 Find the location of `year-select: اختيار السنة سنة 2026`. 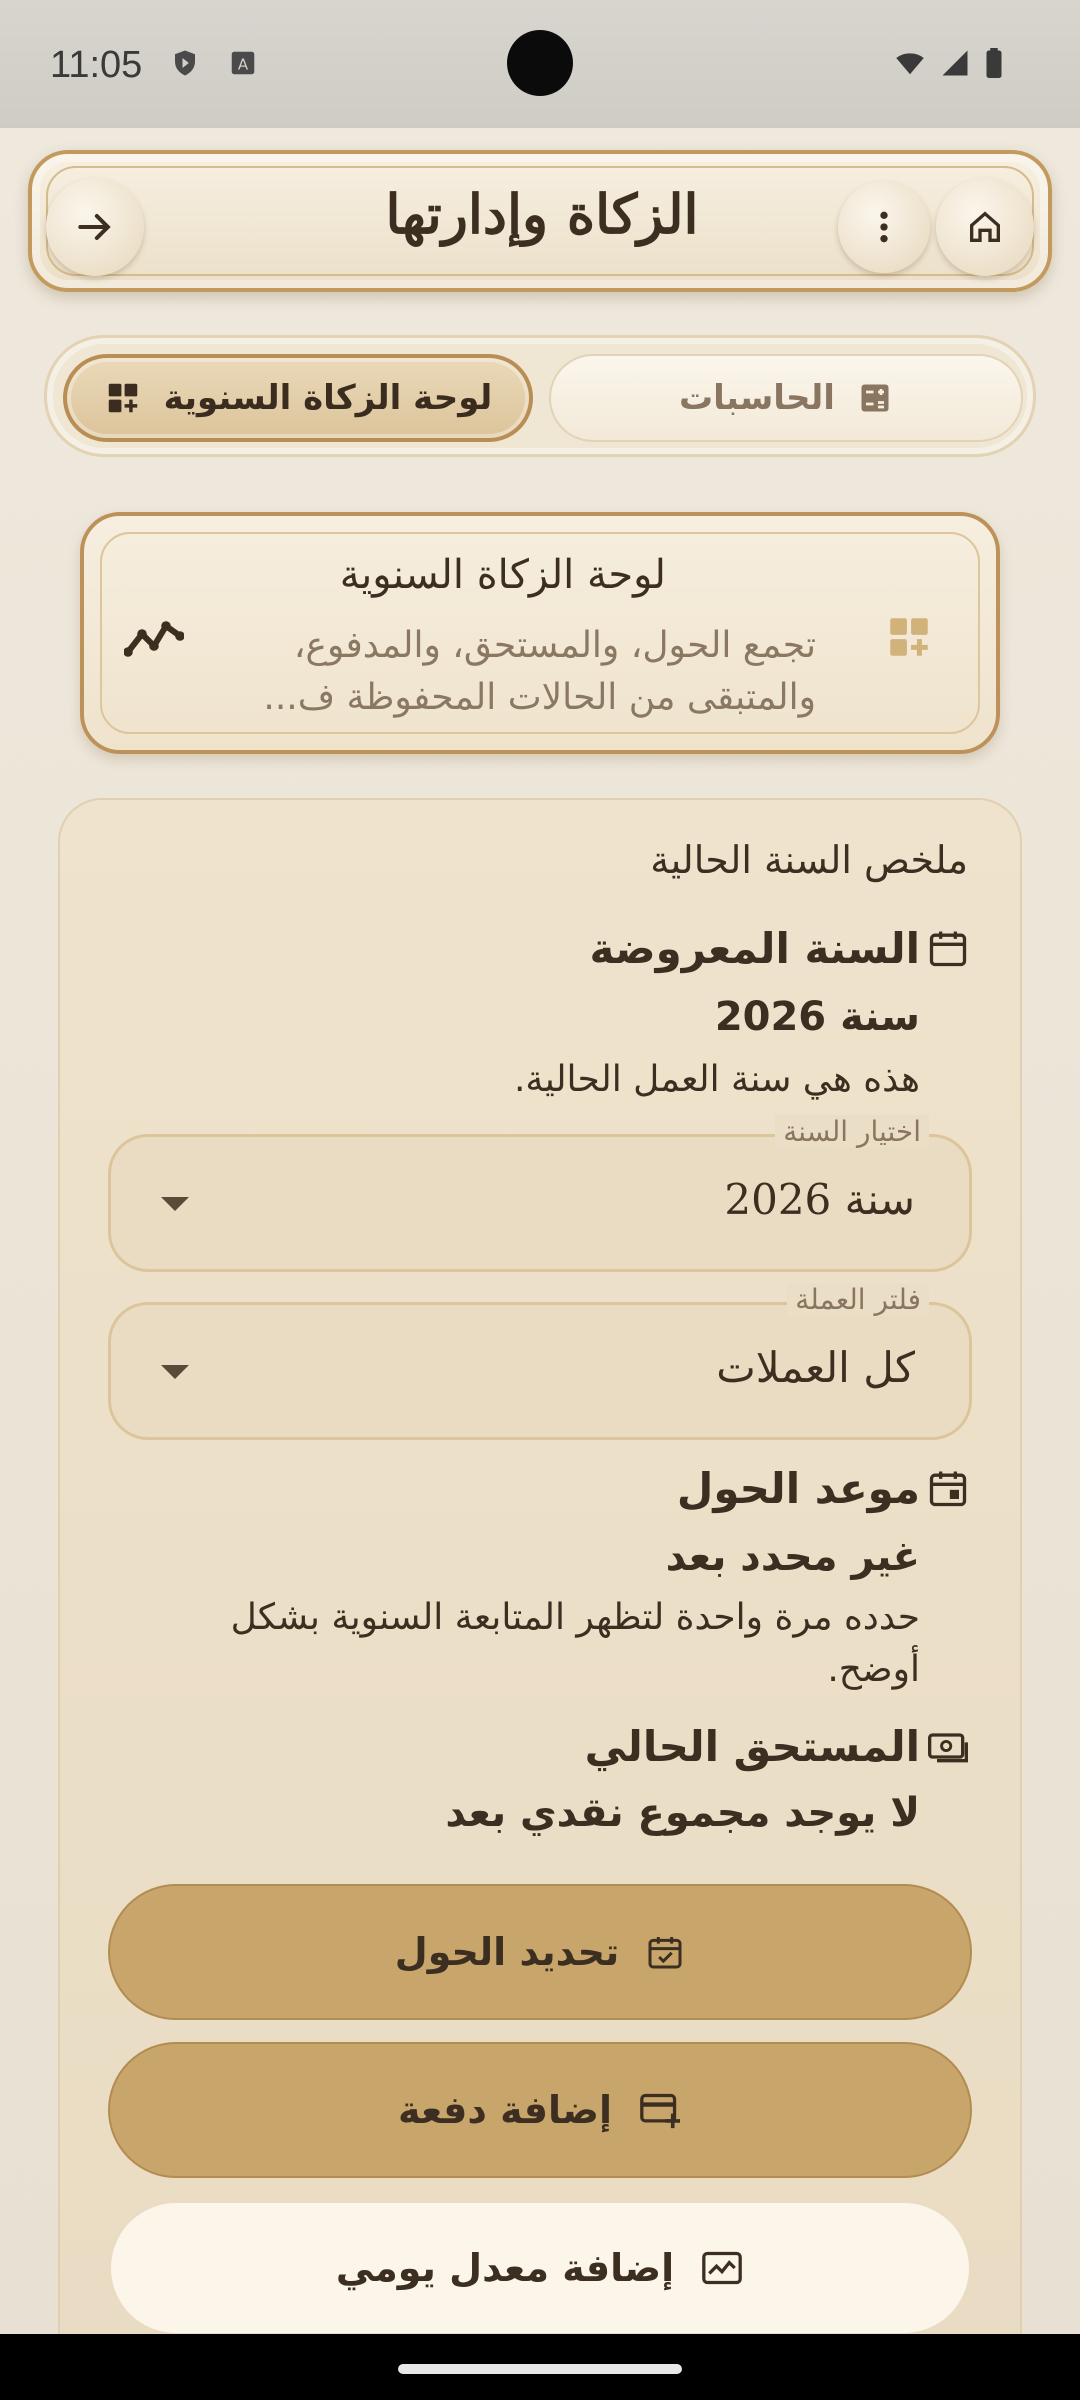

year-select: اختيار السنة سنة 2026 is located at coordinates (540, 1193).